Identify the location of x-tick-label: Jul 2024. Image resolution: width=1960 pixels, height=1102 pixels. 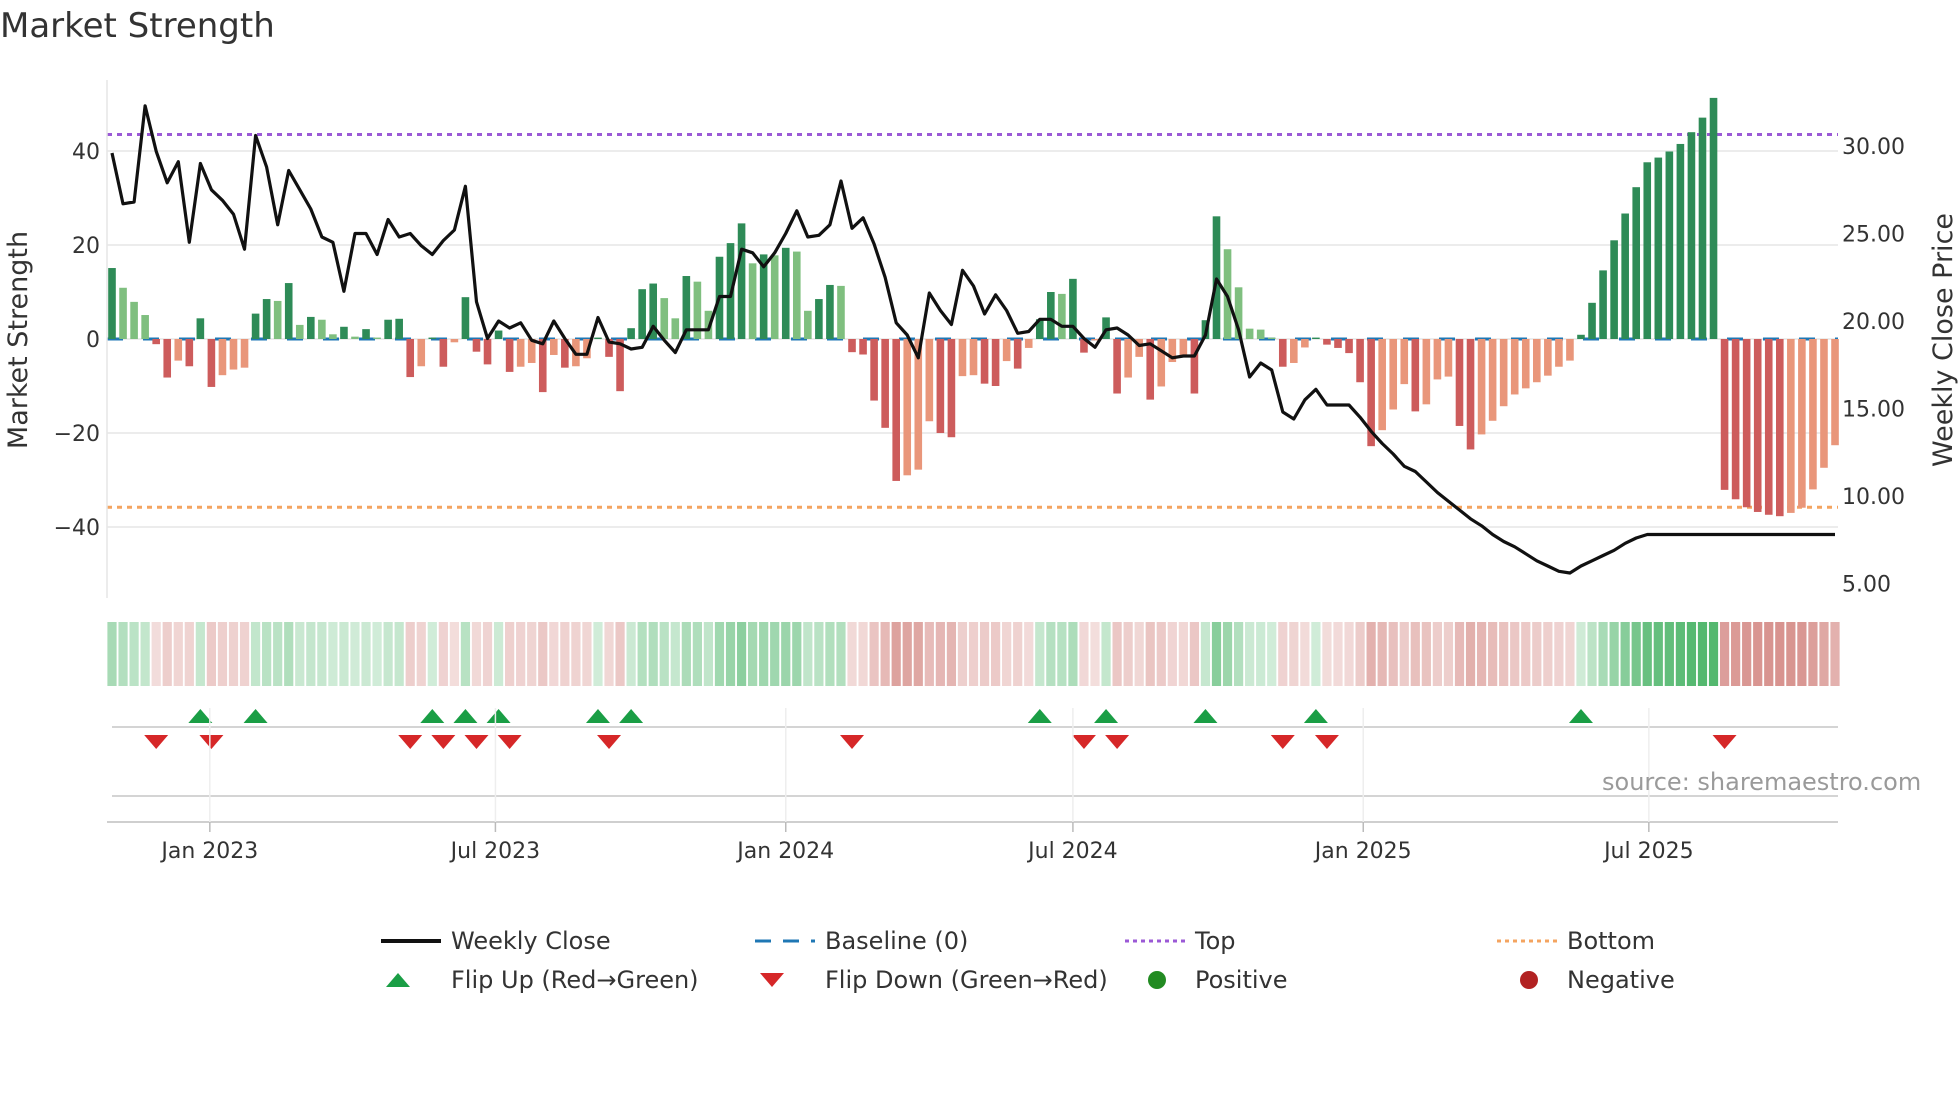
(1072, 851).